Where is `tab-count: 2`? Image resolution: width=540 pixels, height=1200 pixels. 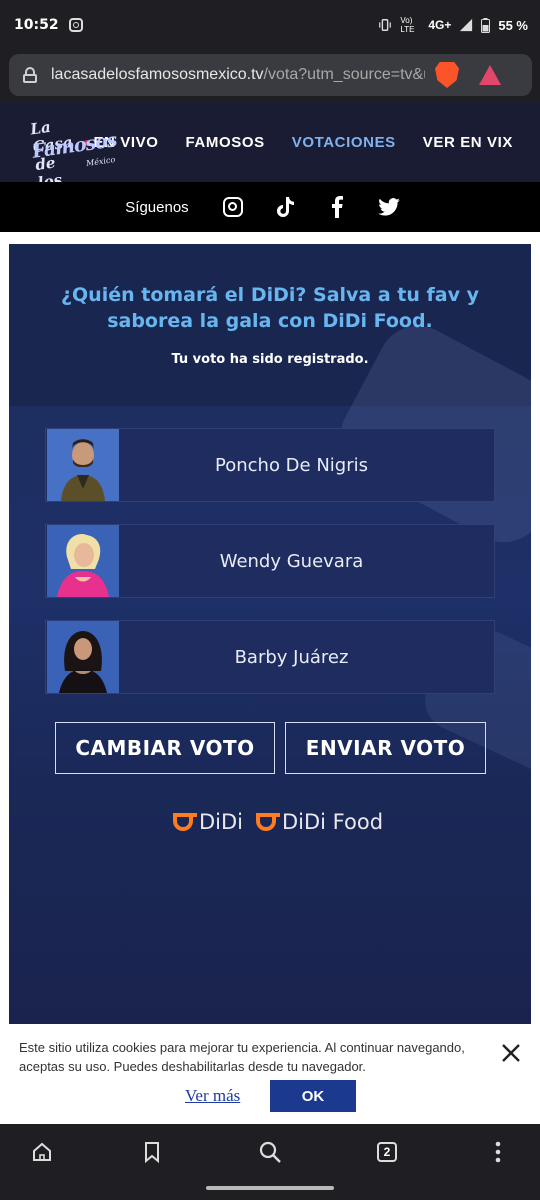 tab-count: 2 is located at coordinates (387, 1152).